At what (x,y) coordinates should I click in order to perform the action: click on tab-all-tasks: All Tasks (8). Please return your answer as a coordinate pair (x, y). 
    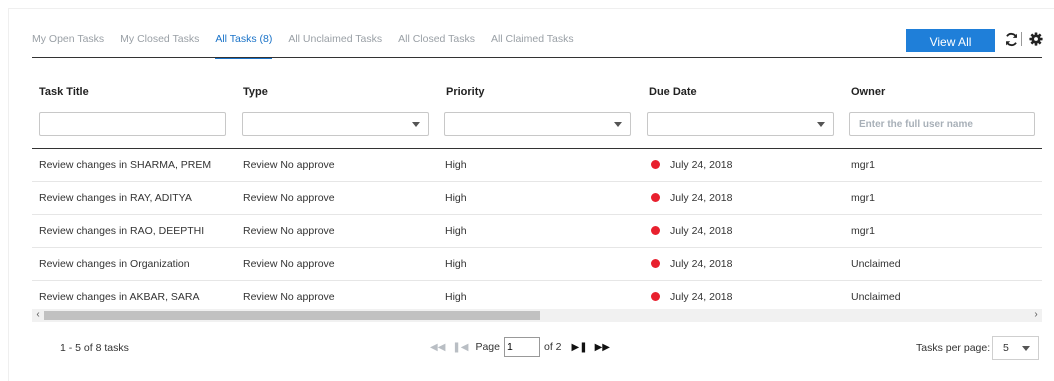
    Looking at the image, I should click on (244, 41).